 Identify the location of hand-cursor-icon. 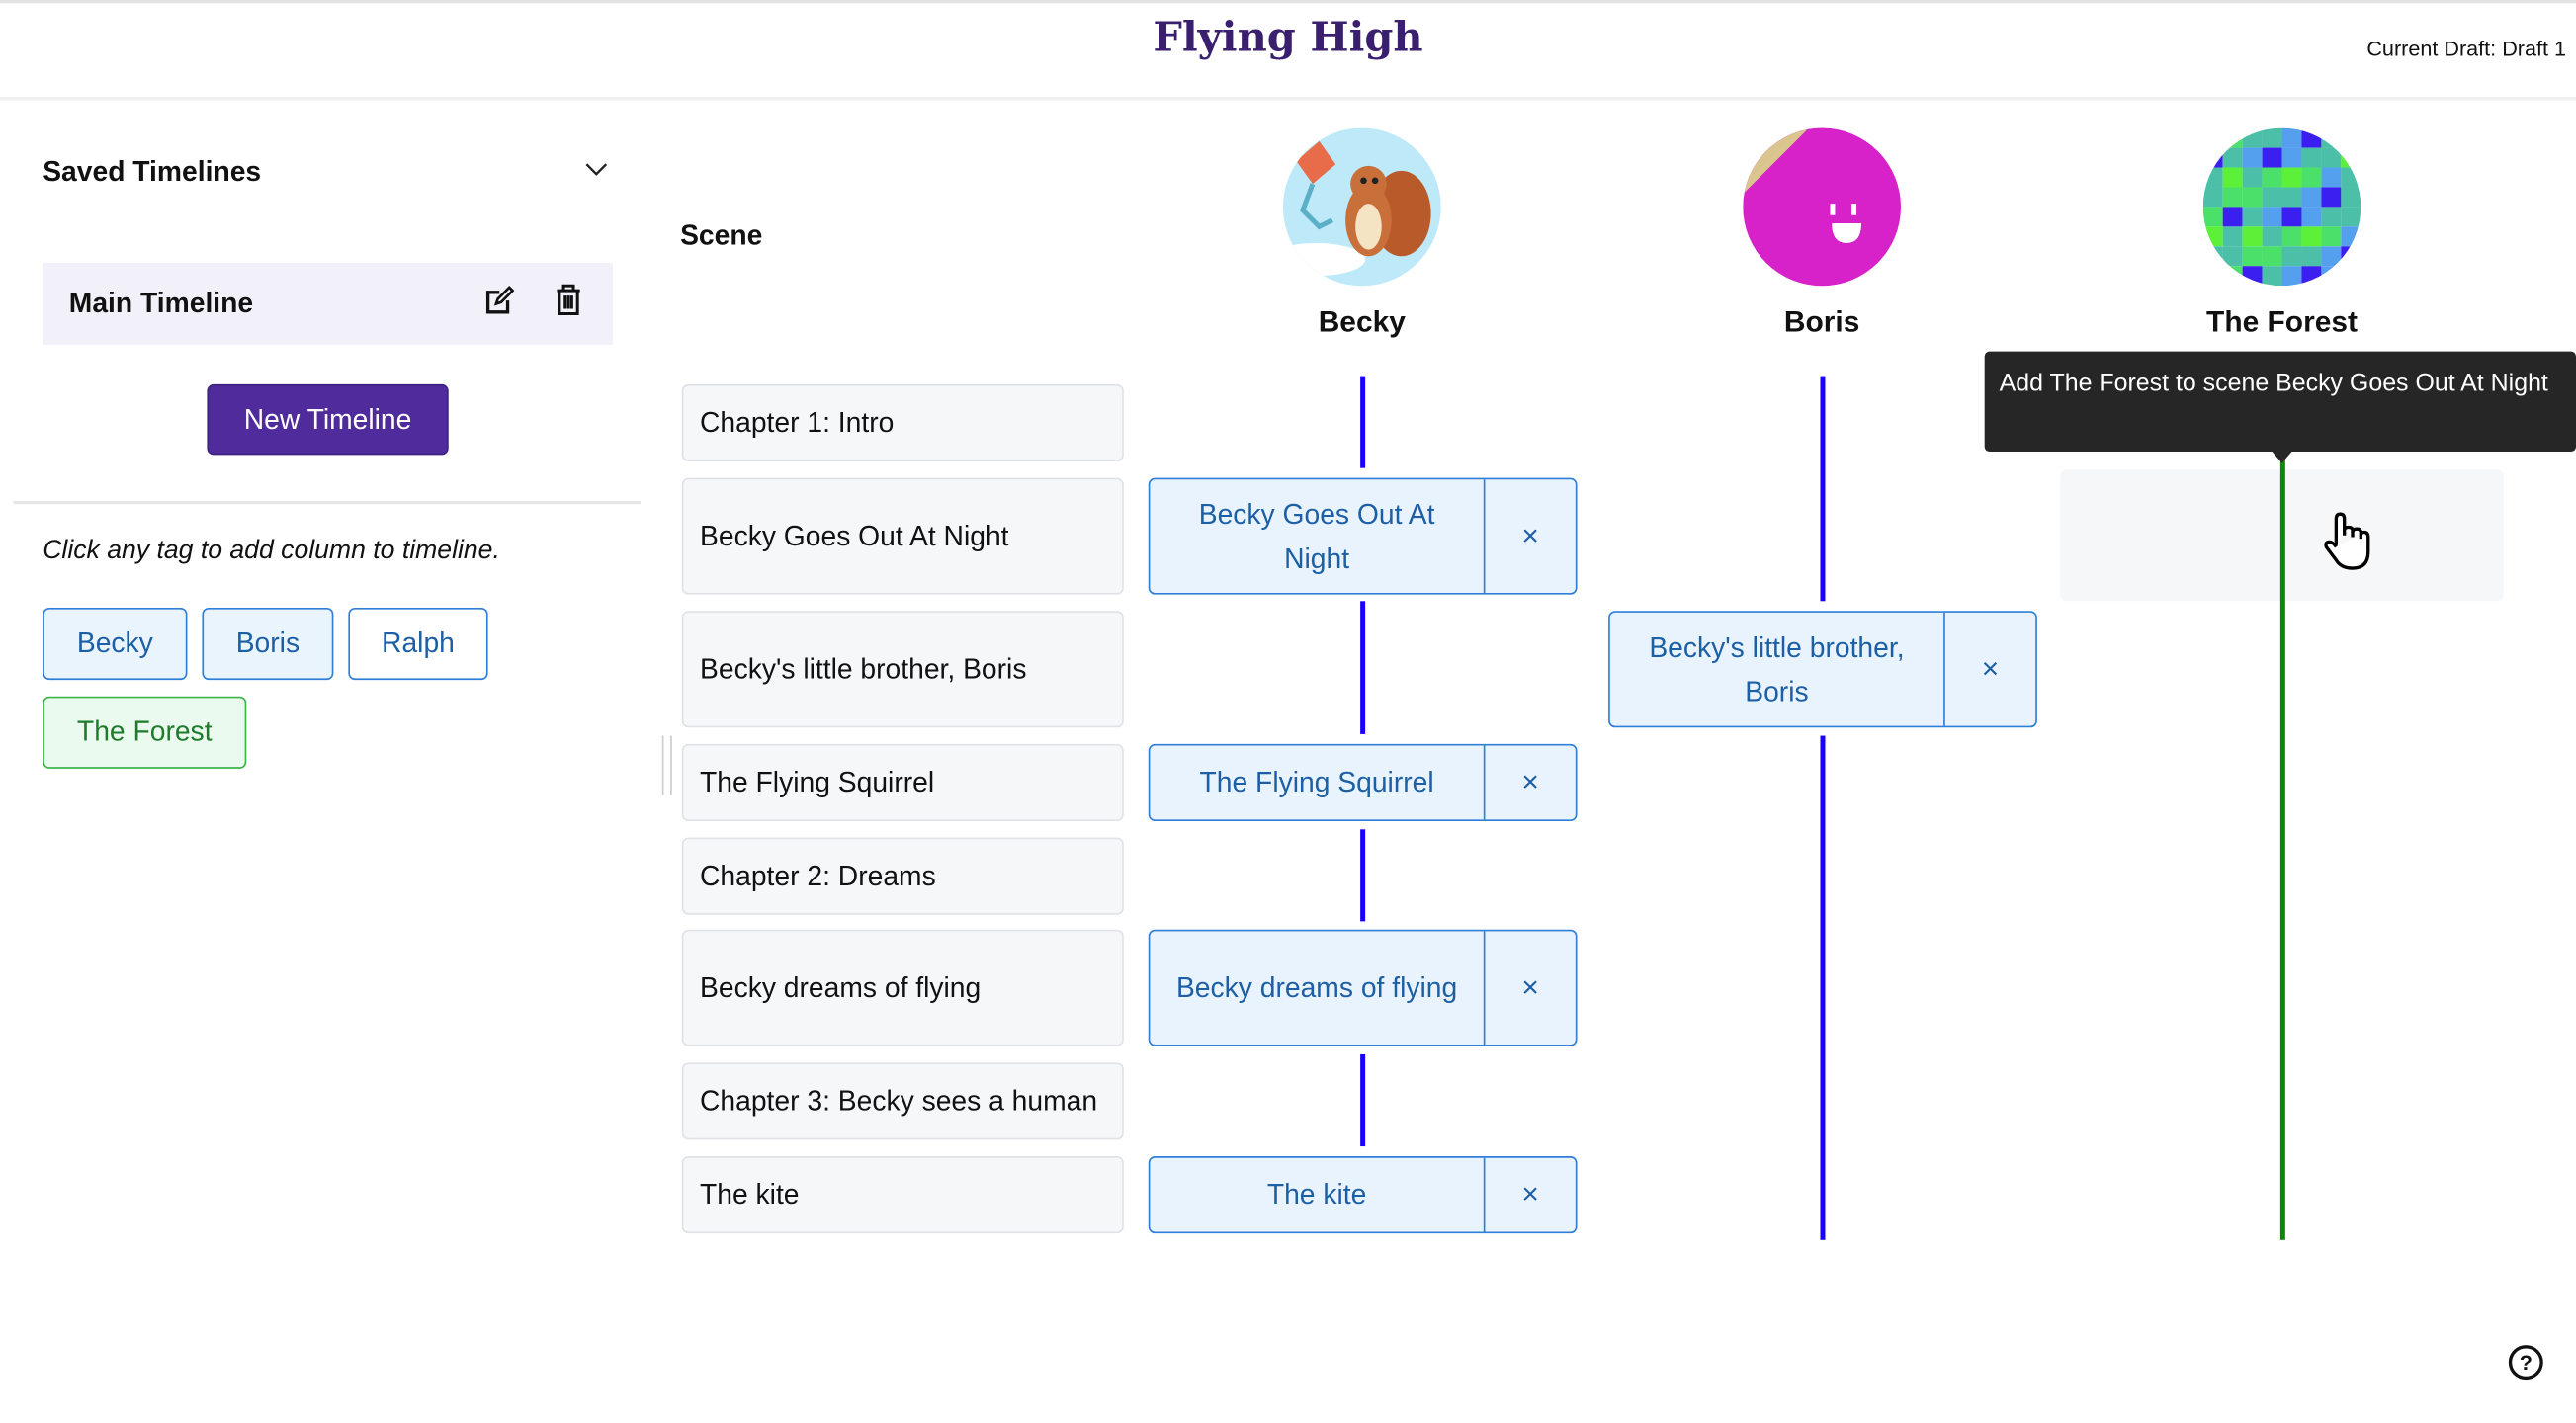
(2347, 541).